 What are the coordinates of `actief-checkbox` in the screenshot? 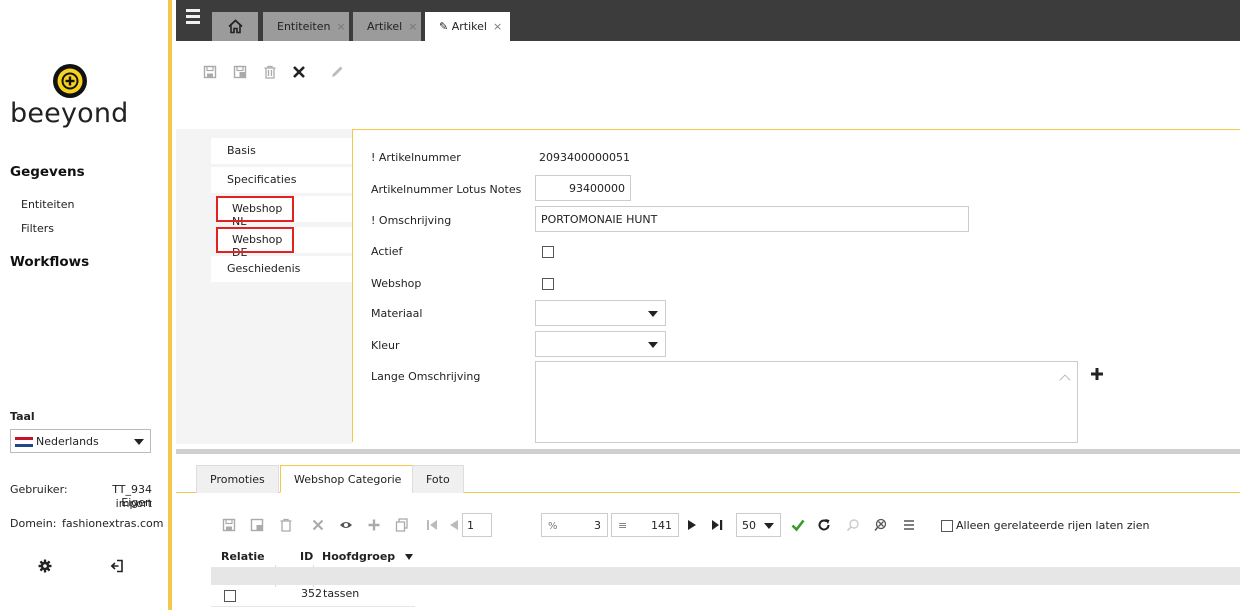 It's located at (548, 252).